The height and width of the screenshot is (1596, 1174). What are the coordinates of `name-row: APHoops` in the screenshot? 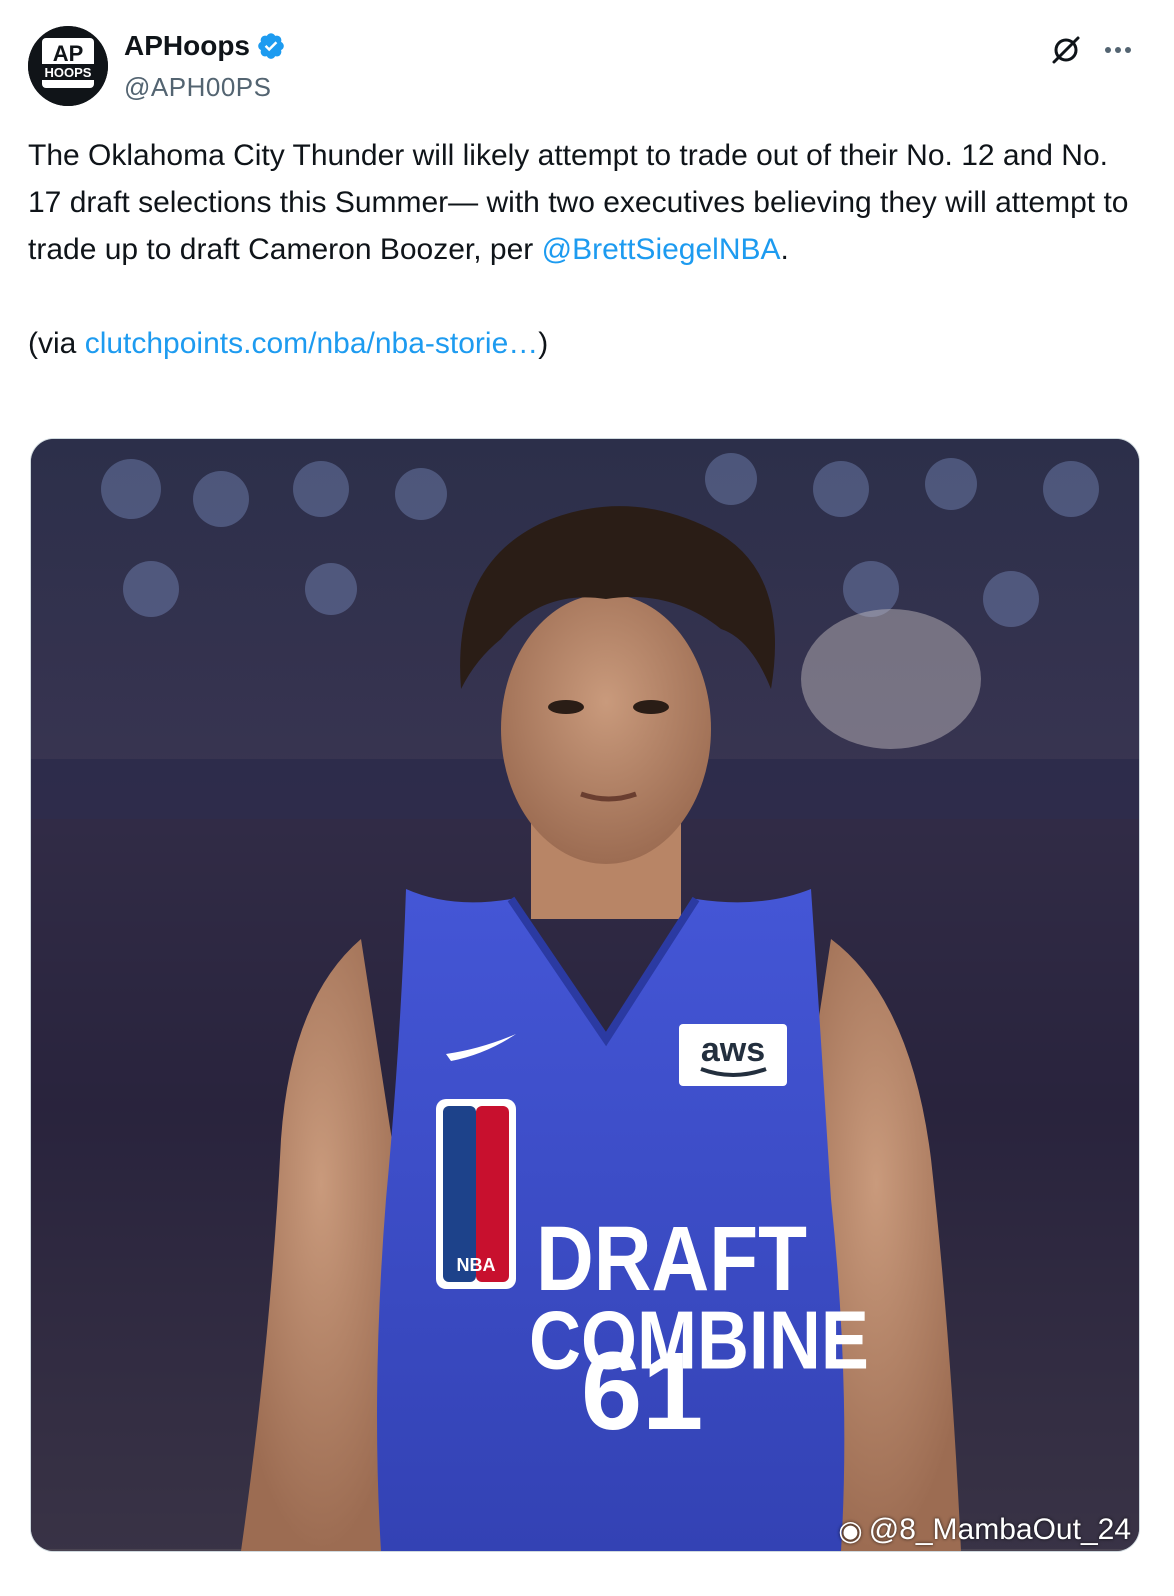 It's located at (205, 46).